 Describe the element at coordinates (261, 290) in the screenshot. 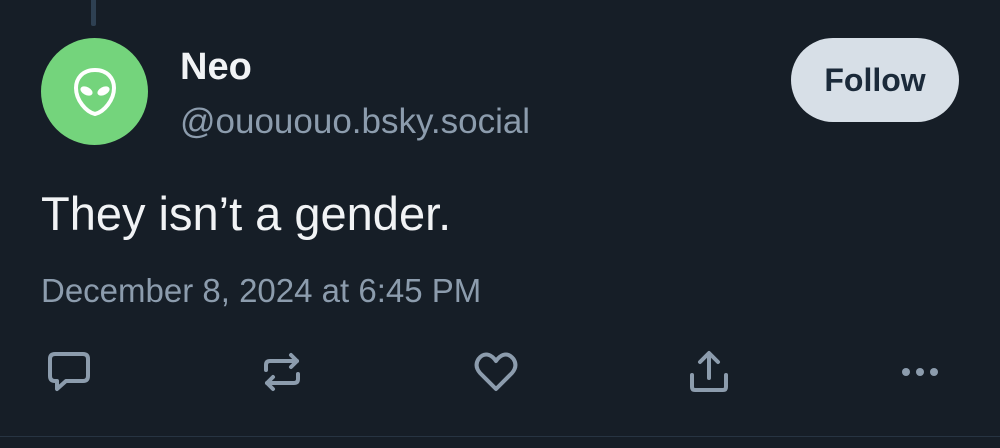

I see `post-timestamp: December 8, 2024 at 6:45 PM` at that location.